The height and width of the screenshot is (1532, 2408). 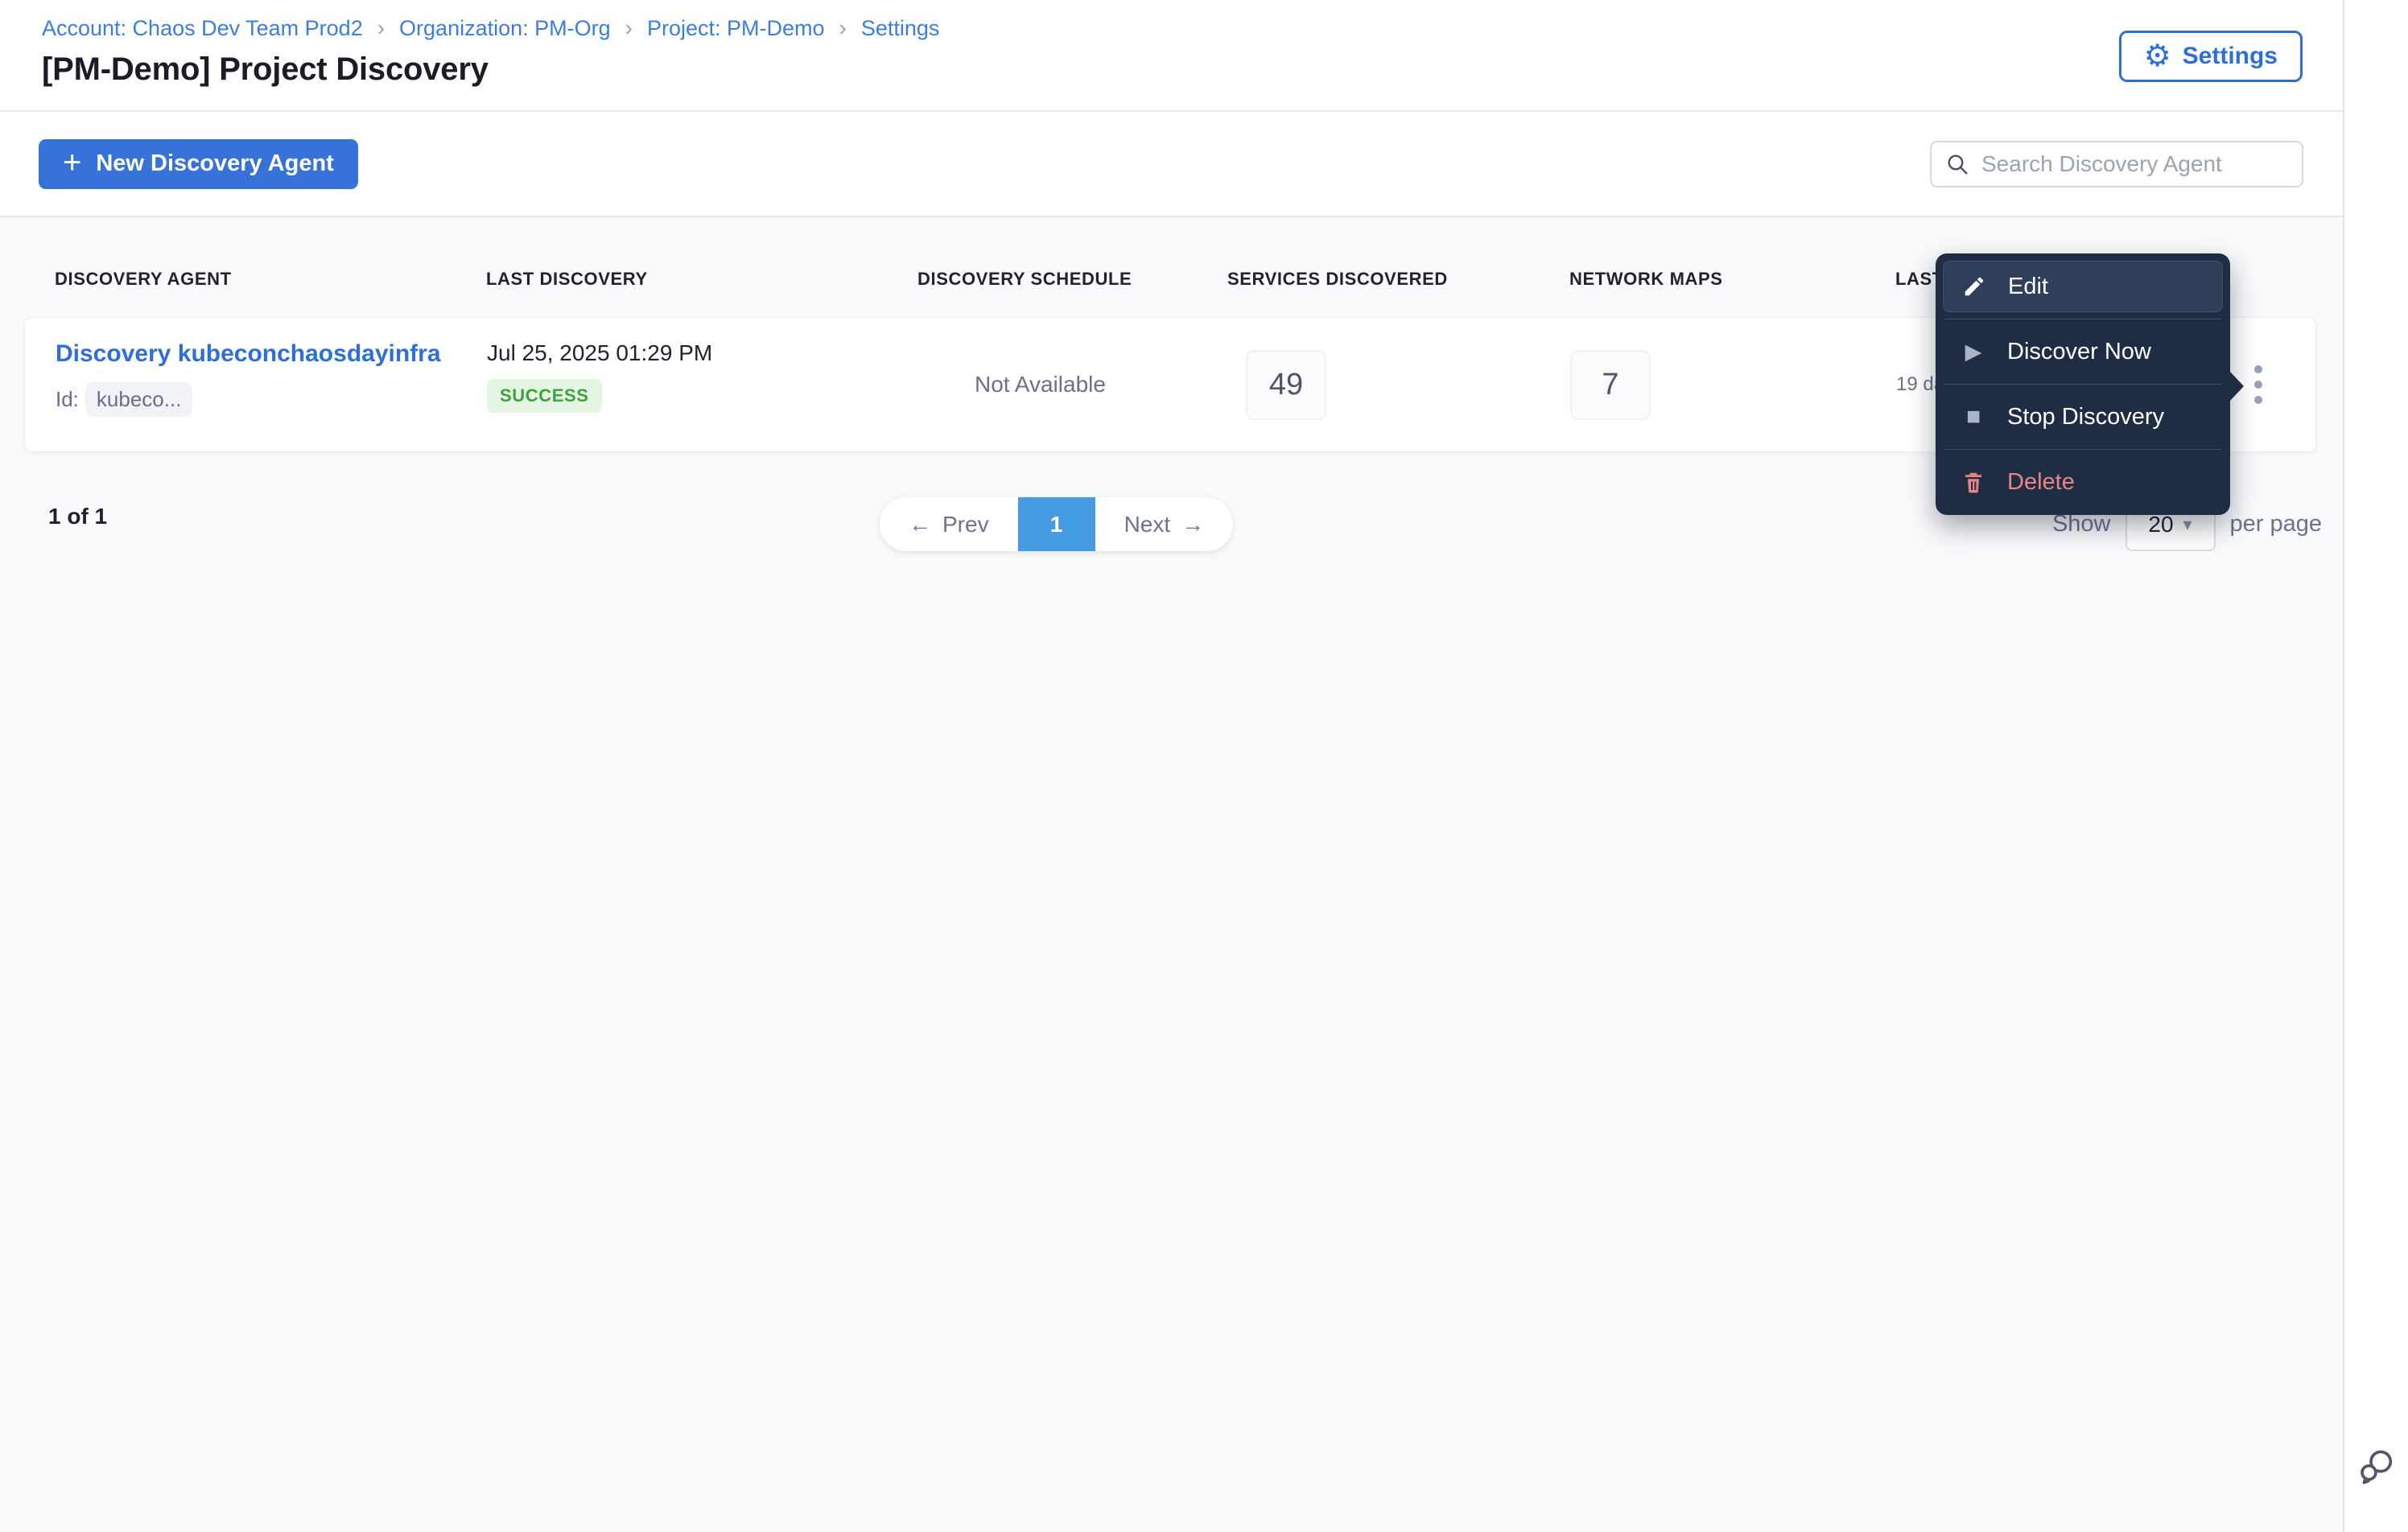 What do you see at coordinates (72, 162) in the screenshot?
I see `plus-icon: +` at bounding box center [72, 162].